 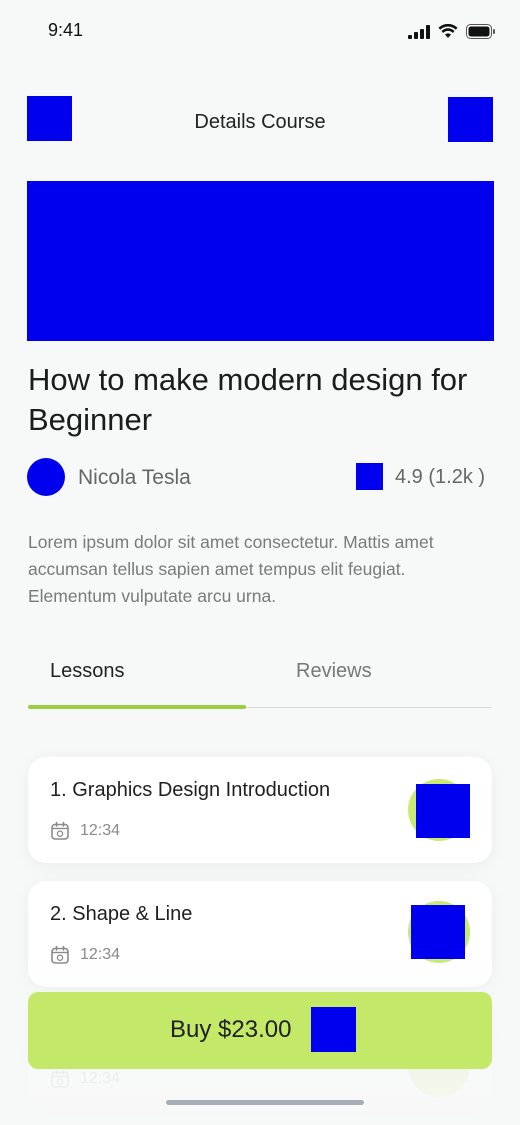 What do you see at coordinates (480, 31) in the screenshot?
I see `battery-icon` at bounding box center [480, 31].